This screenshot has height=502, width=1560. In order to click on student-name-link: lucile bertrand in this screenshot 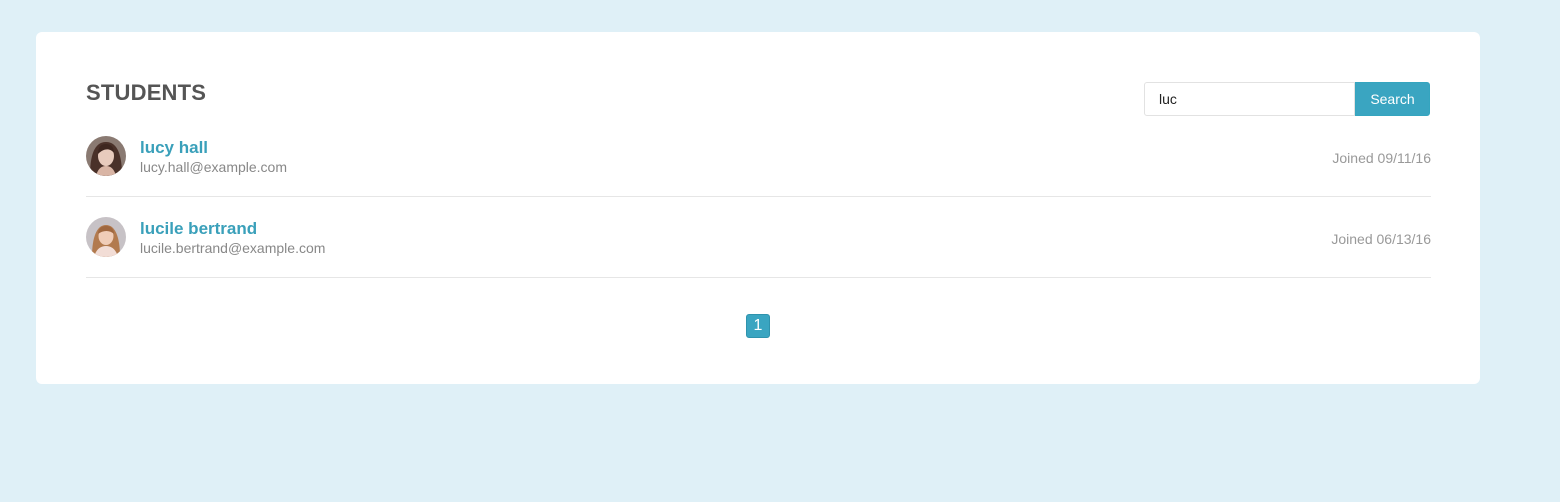, I will do `click(198, 229)`.